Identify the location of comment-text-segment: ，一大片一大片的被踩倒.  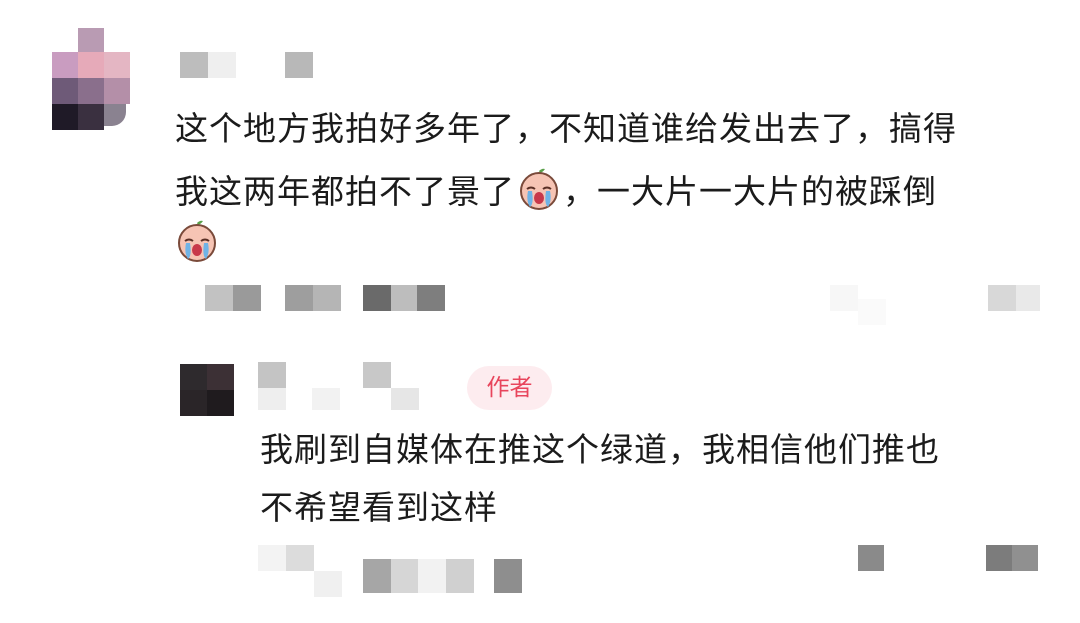
(750, 191).